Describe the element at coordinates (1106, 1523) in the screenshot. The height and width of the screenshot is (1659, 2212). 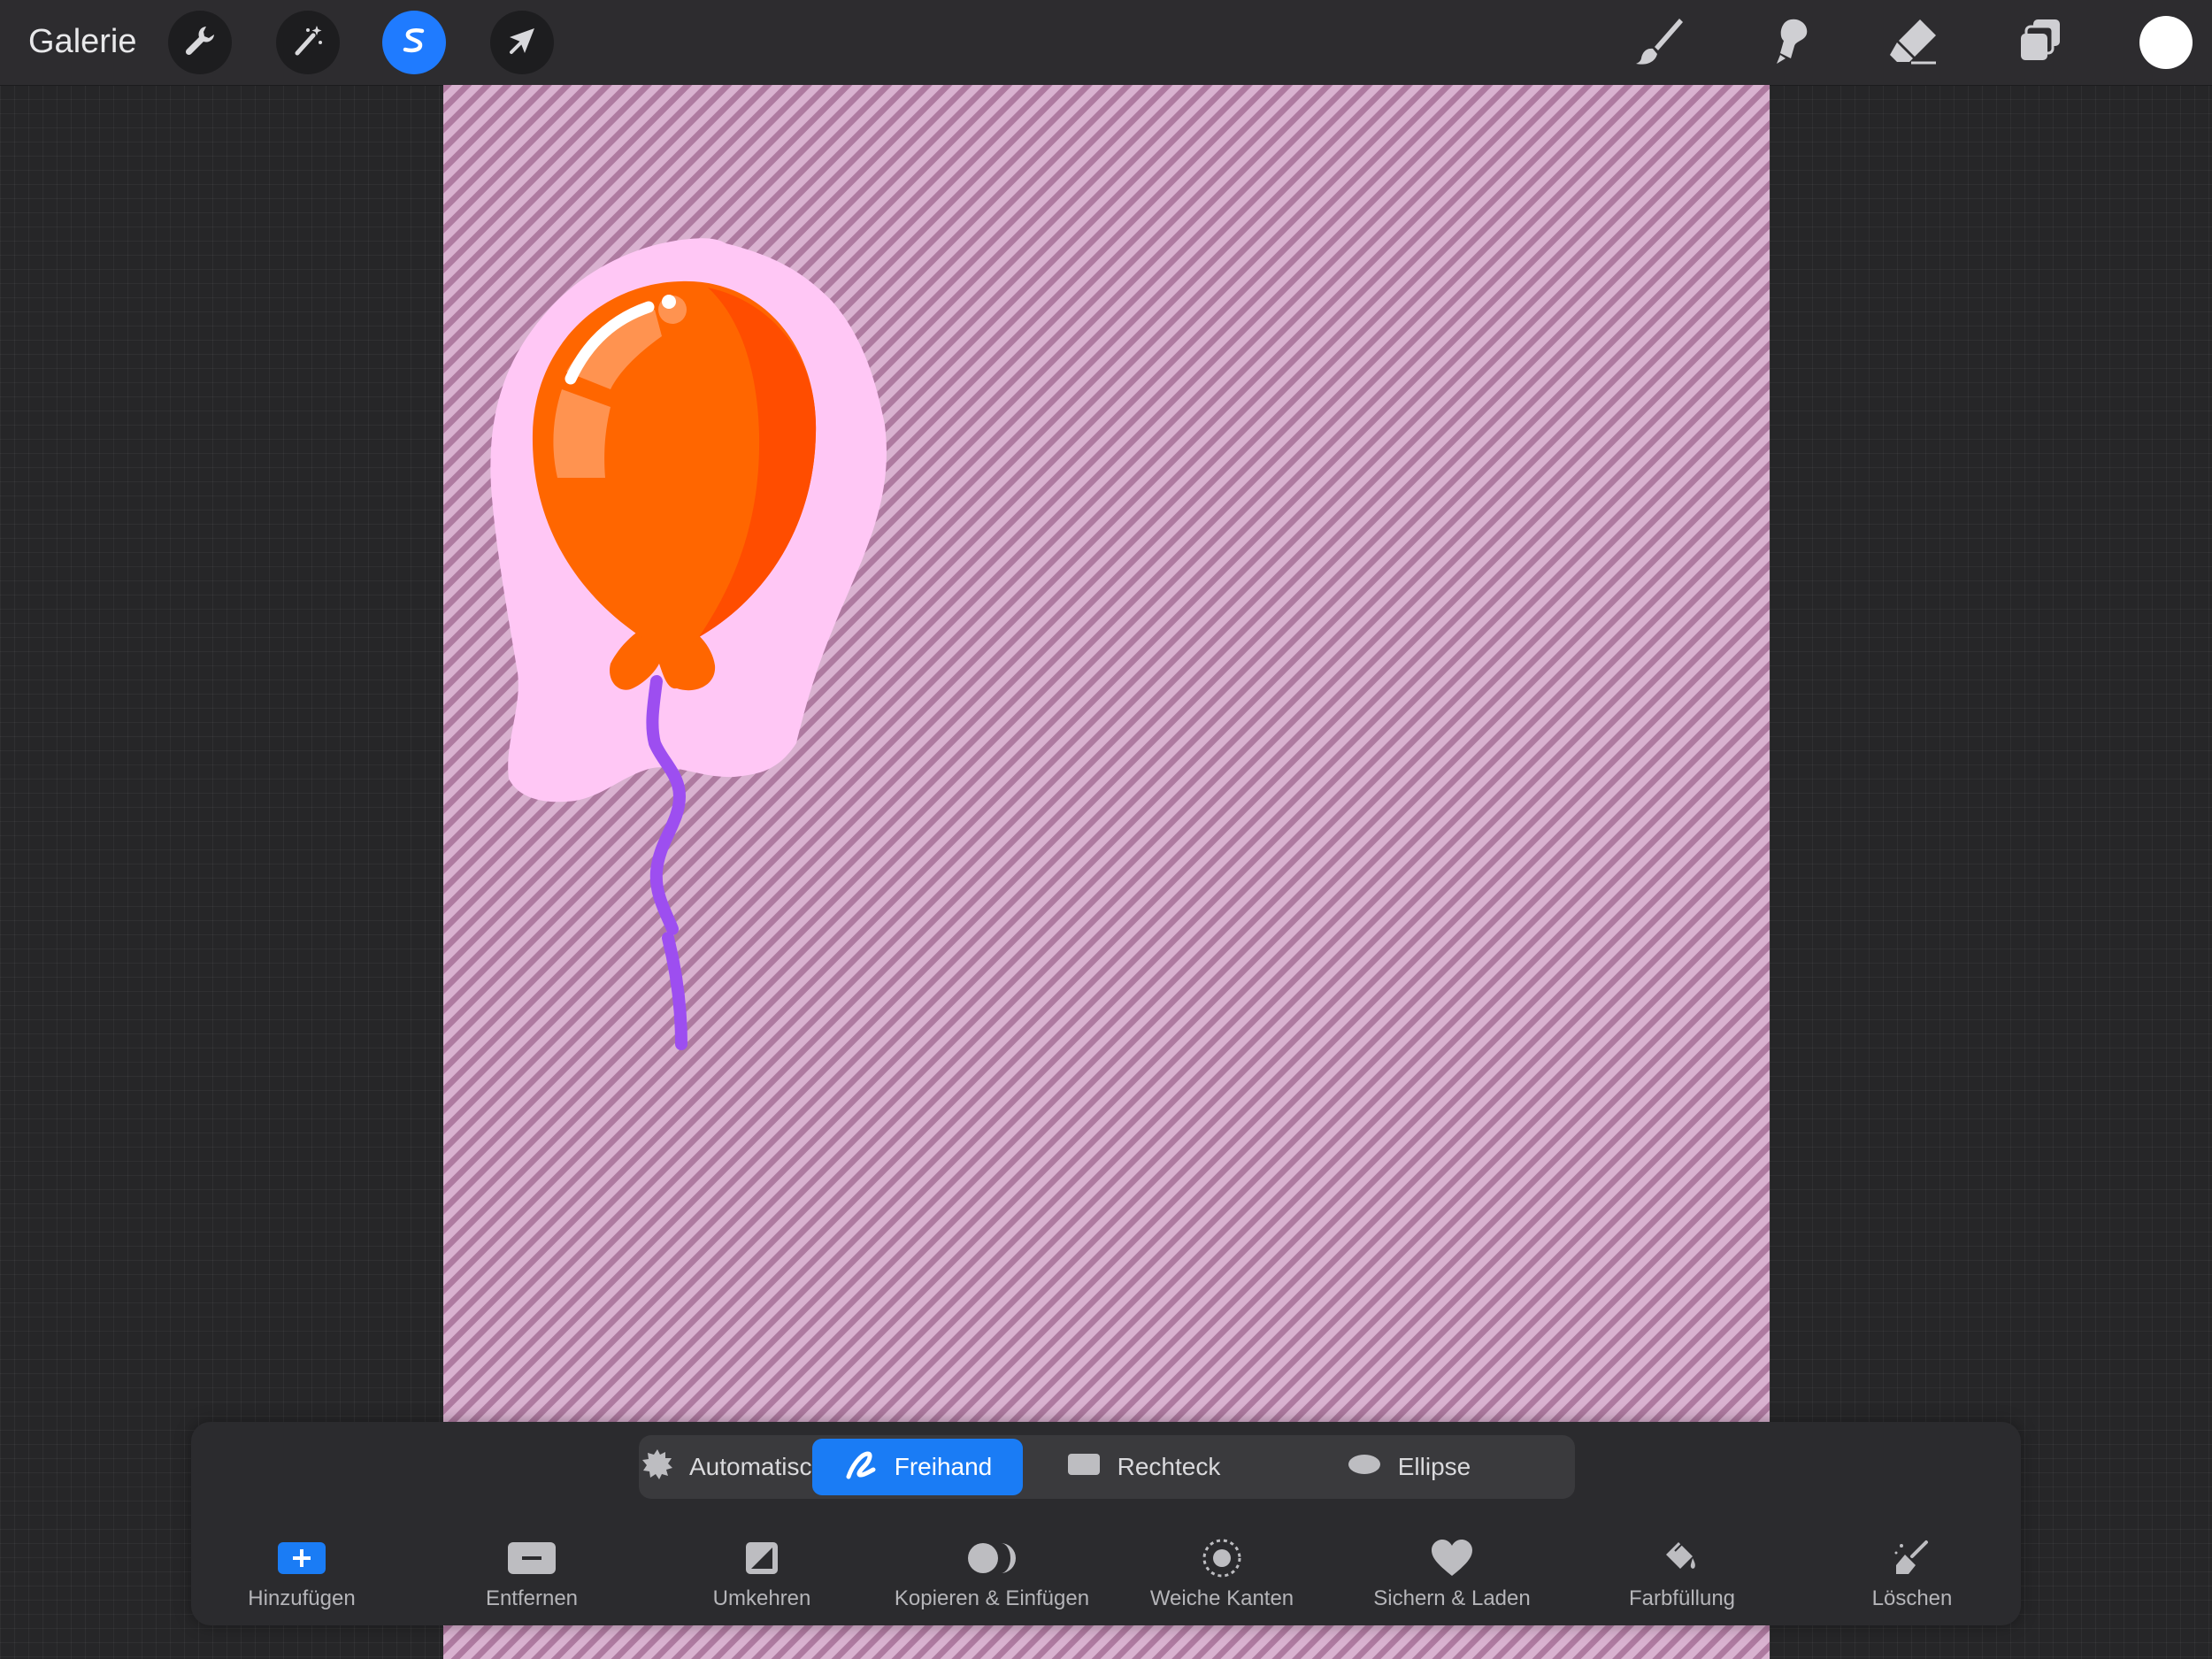
I see `selection-panel: Automatisch Freihand Rechteck` at that location.